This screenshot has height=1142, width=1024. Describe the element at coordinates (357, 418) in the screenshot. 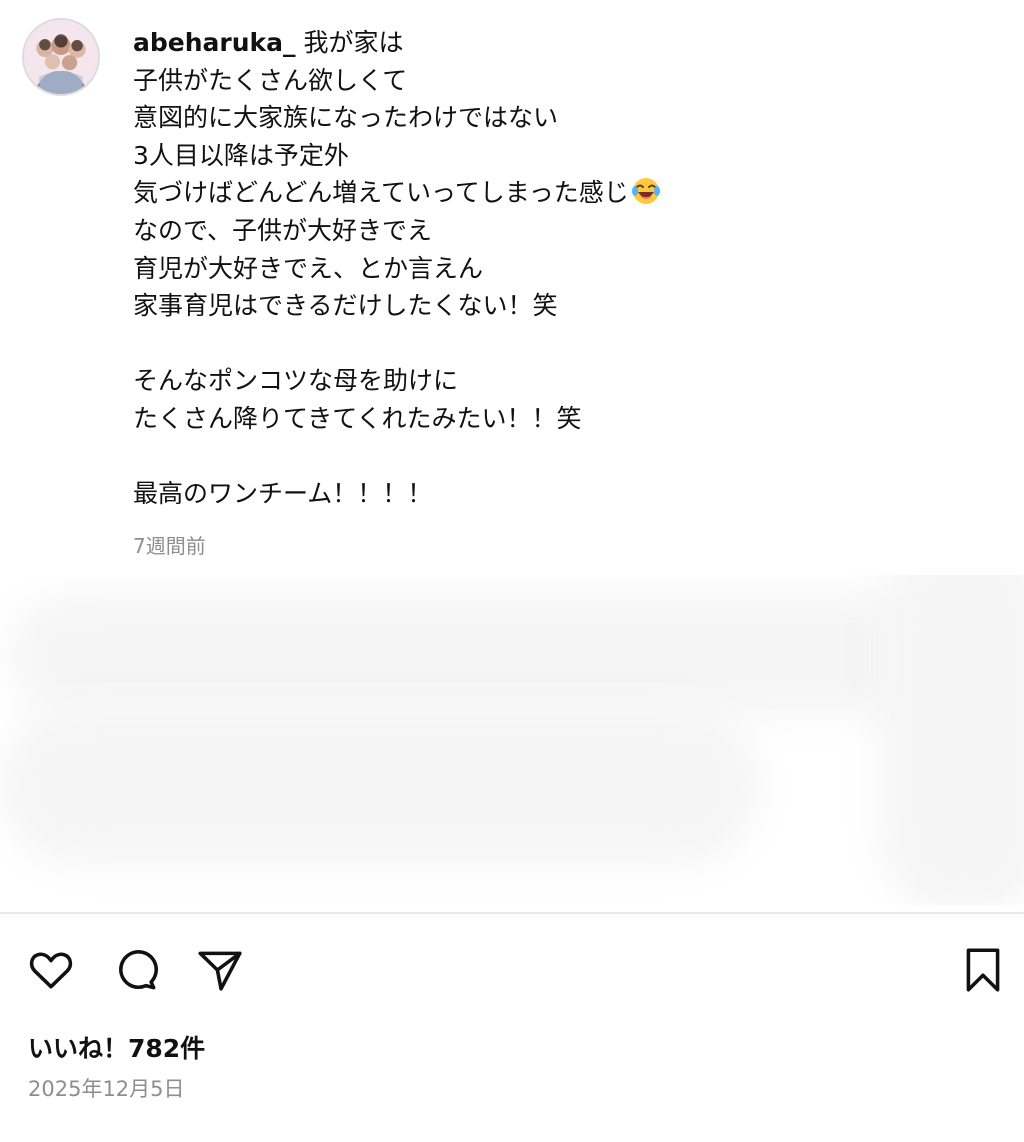

I see `caption-line: たくさん降りてきてくれたみたい！！笑` at that location.